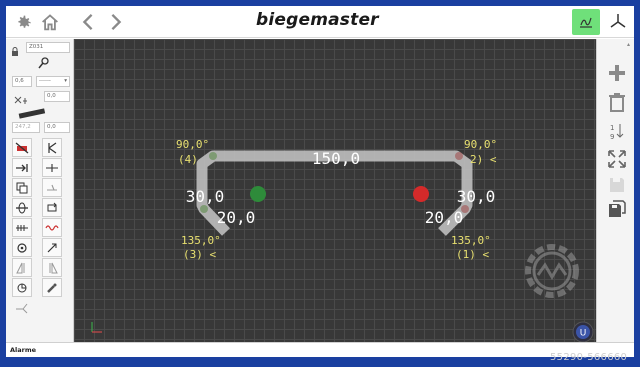 The height and width of the screenshot is (367, 640). Describe the element at coordinates (589, 357) in the screenshot. I see `serial-number: 55290-566660` at that location.